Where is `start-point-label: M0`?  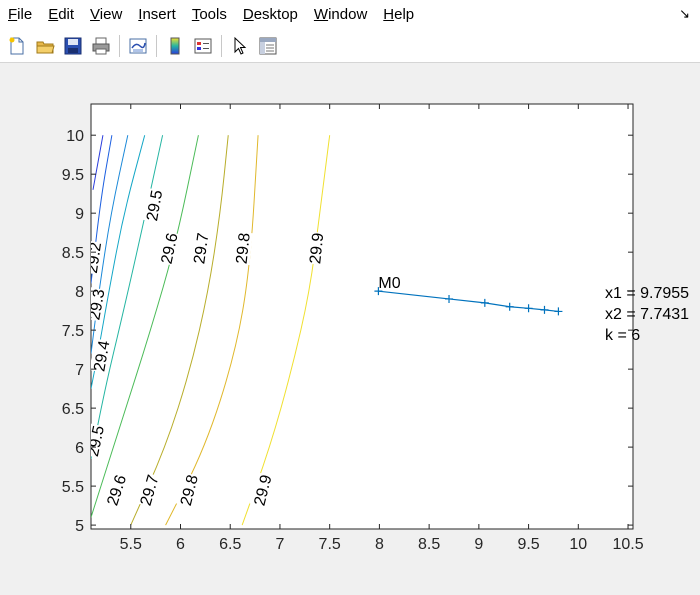
start-point-label: M0 is located at coordinates (389, 283).